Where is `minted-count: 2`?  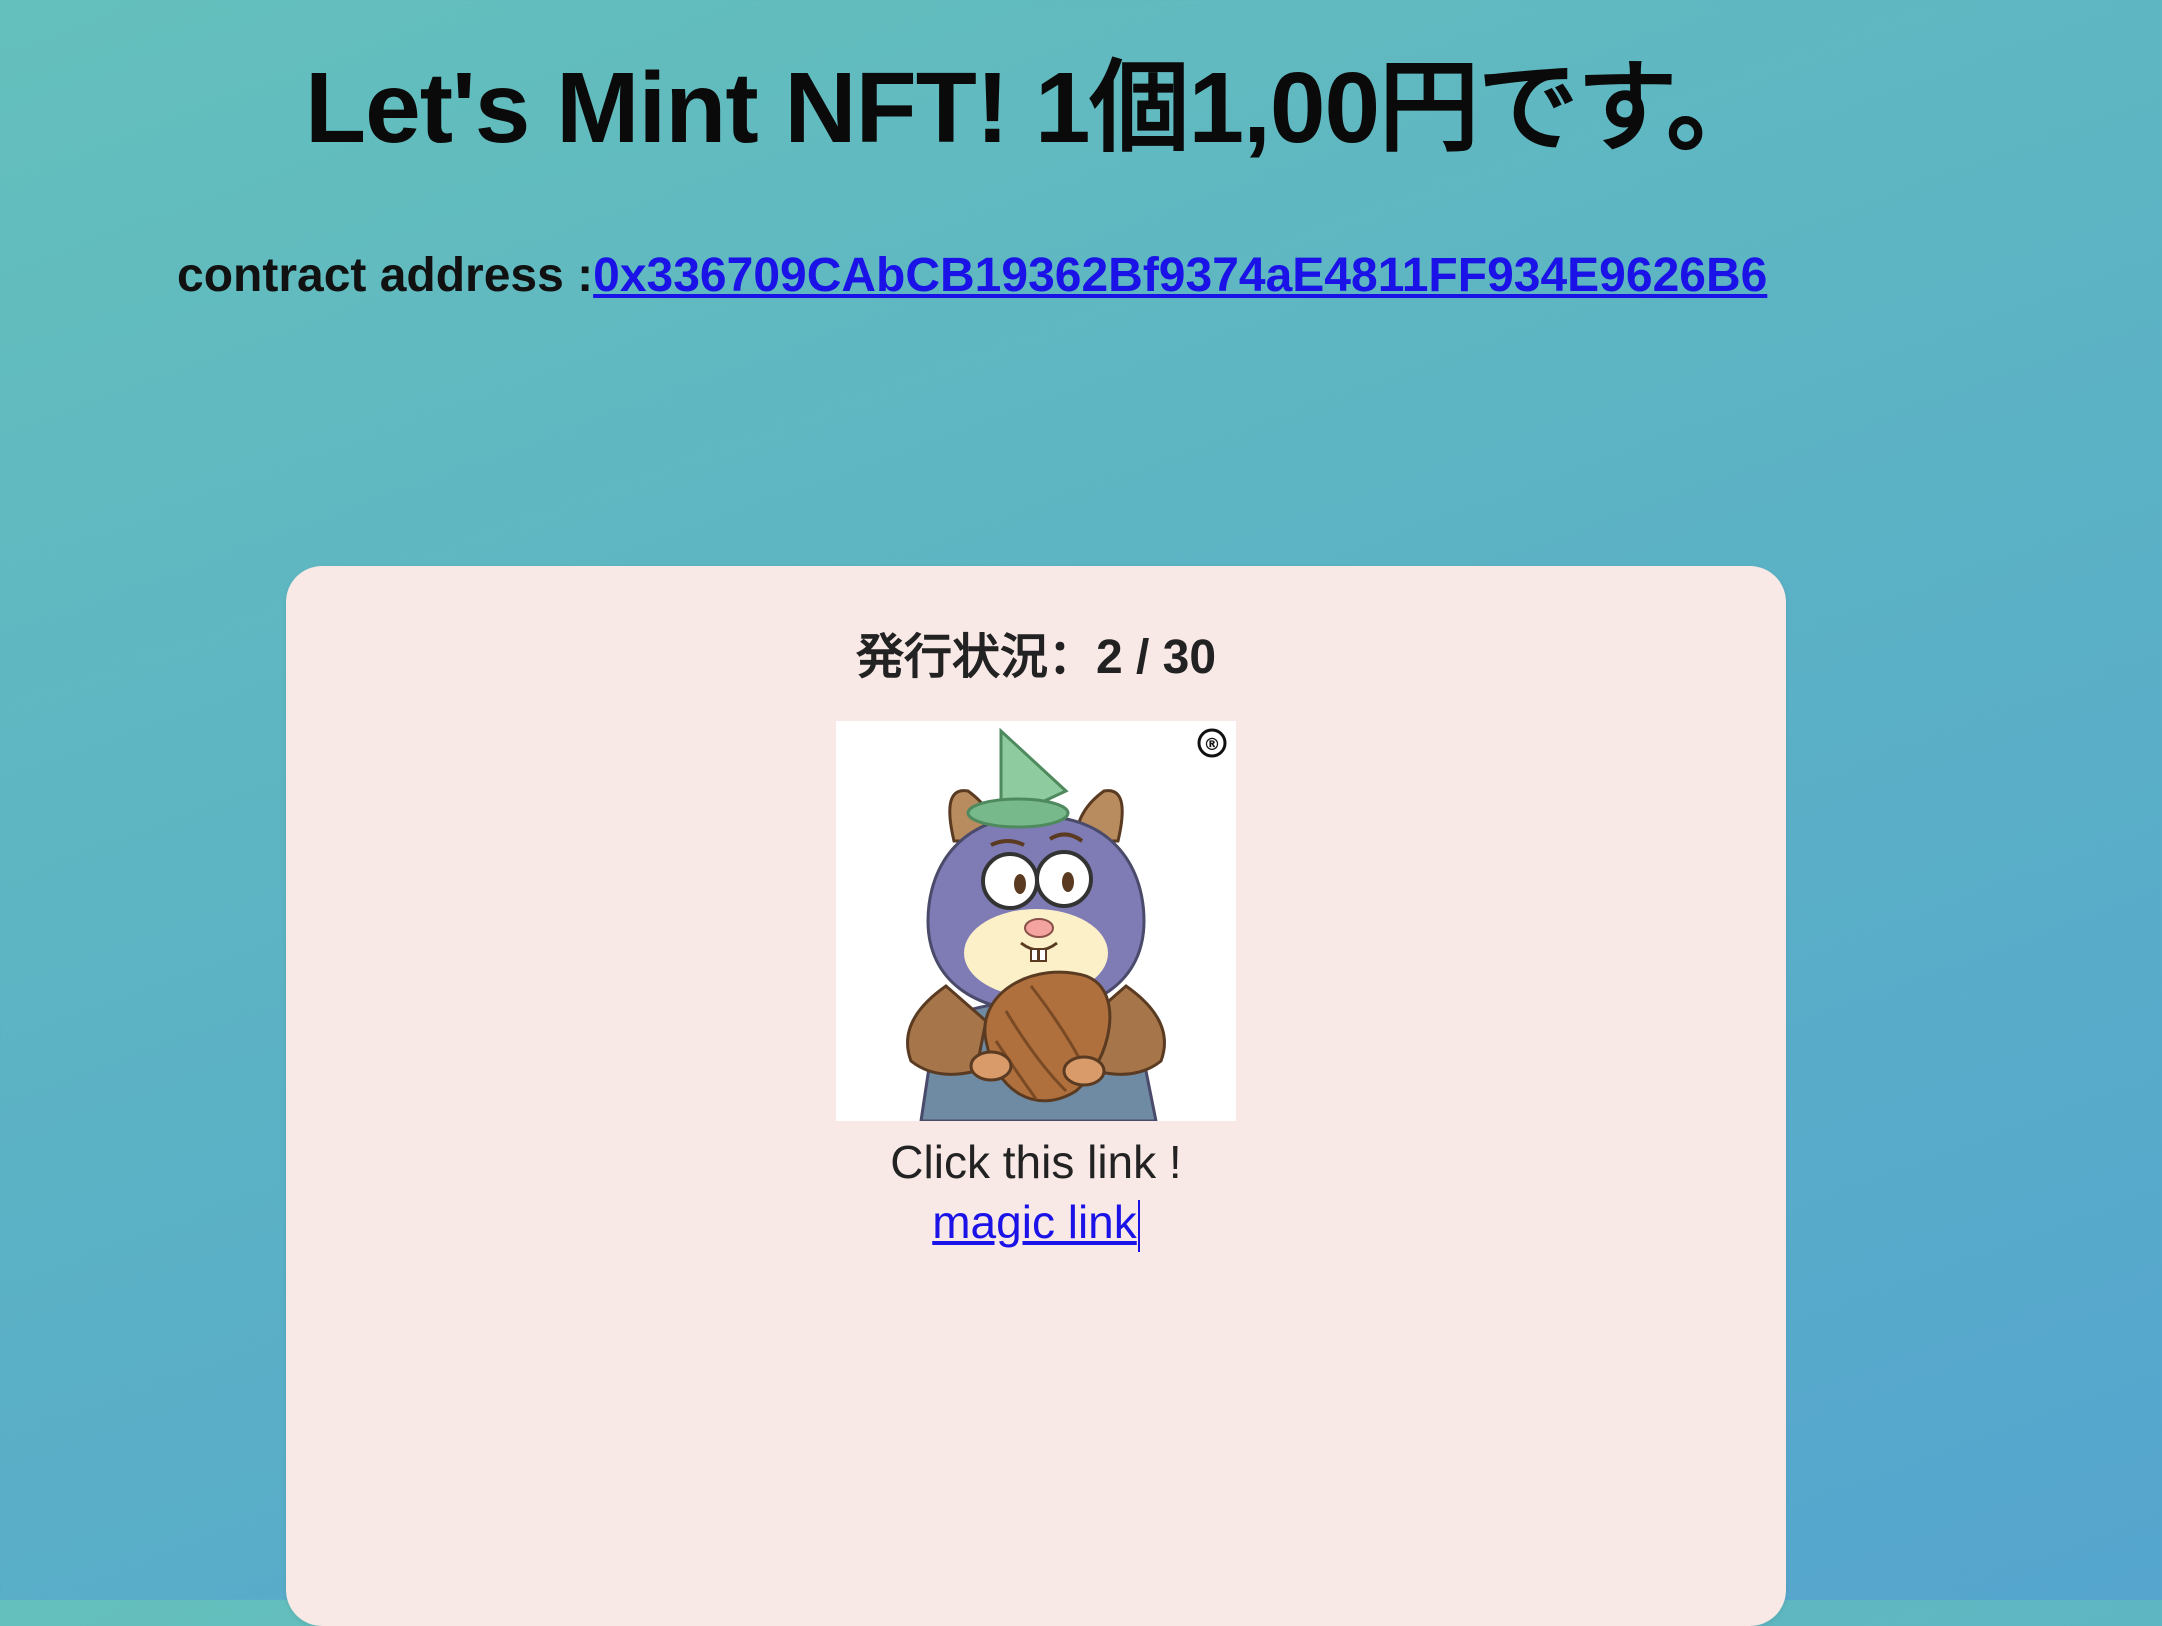 minted-count: 2 is located at coordinates (1109, 657).